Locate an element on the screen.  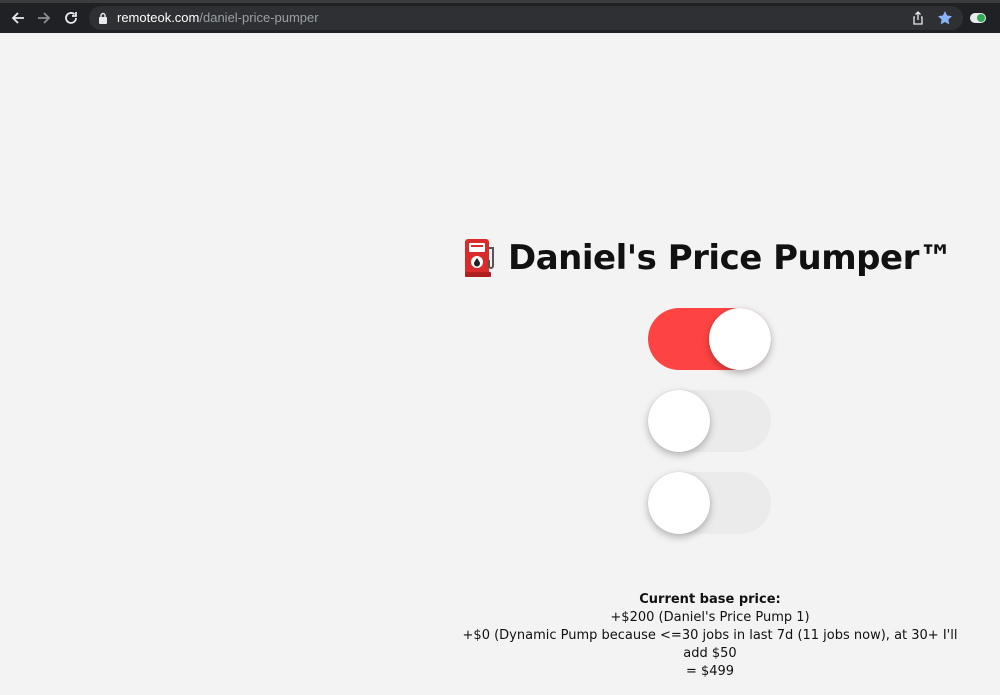
url-path: /daniel-price-pumper is located at coordinates (259, 17).